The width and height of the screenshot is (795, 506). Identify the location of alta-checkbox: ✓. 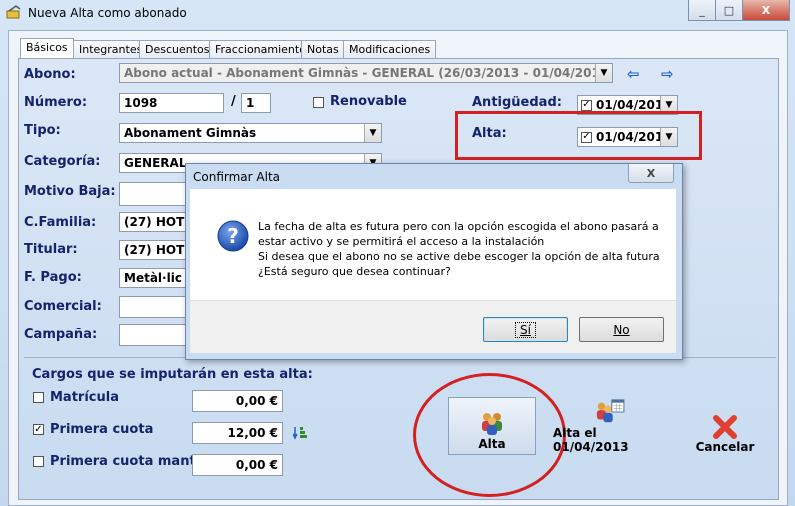
(586, 137).